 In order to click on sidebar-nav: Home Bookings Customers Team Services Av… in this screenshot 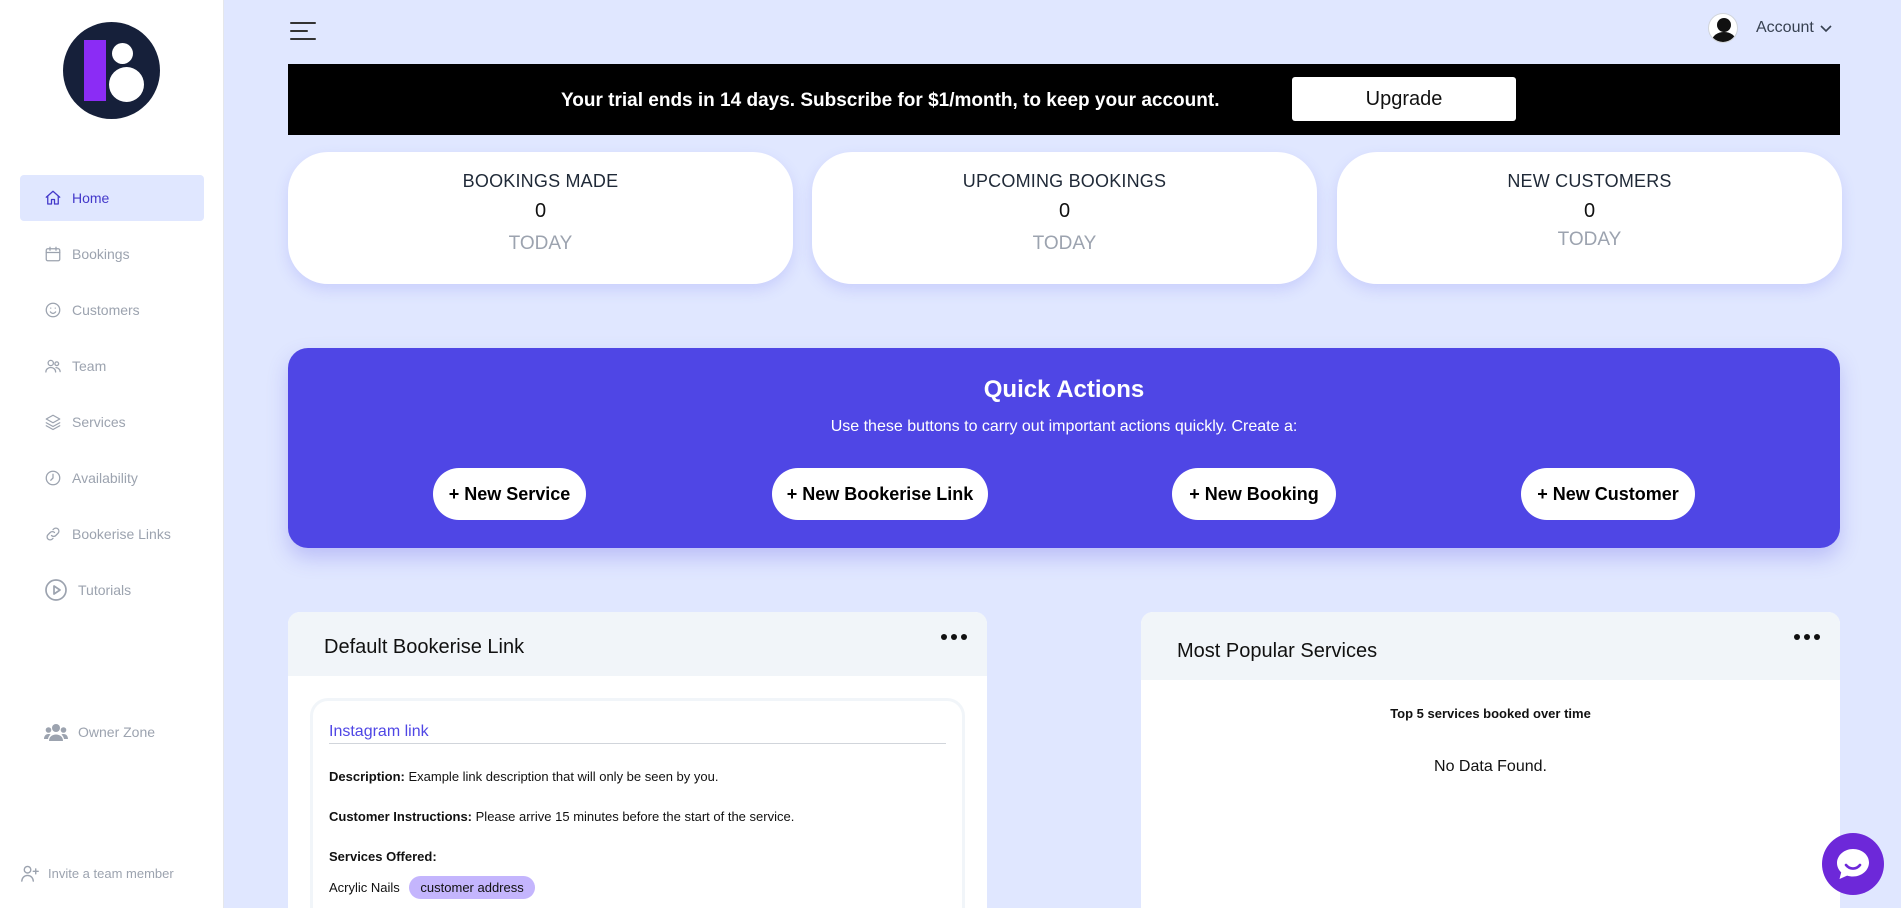, I will do `click(112, 399)`.